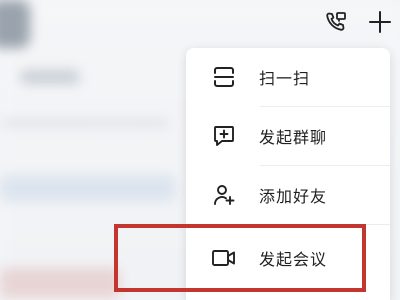 The image size is (400, 300). I want to click on scan-icon, so click(224, 77).